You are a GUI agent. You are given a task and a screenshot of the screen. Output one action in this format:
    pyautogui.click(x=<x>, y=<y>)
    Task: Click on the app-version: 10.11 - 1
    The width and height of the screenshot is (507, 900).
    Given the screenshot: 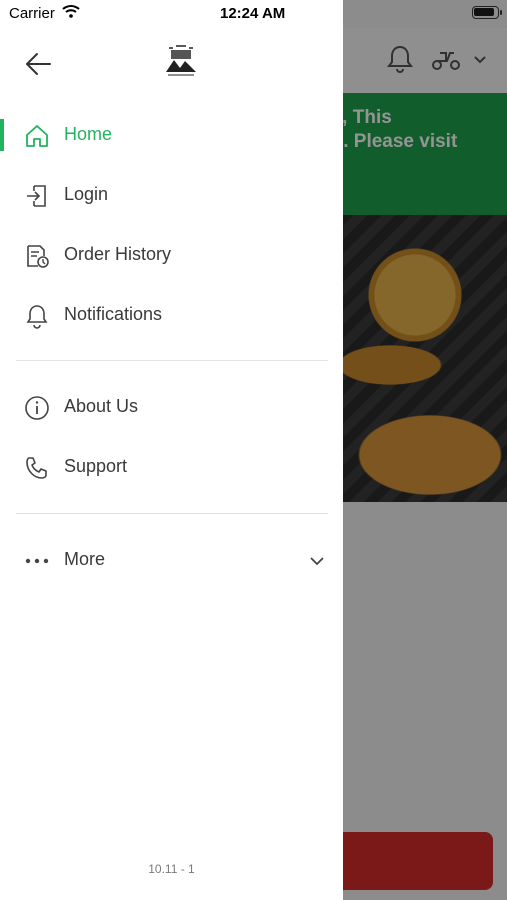 What is the action you would take?
    pyautogui.click(x=171, y=869)
    